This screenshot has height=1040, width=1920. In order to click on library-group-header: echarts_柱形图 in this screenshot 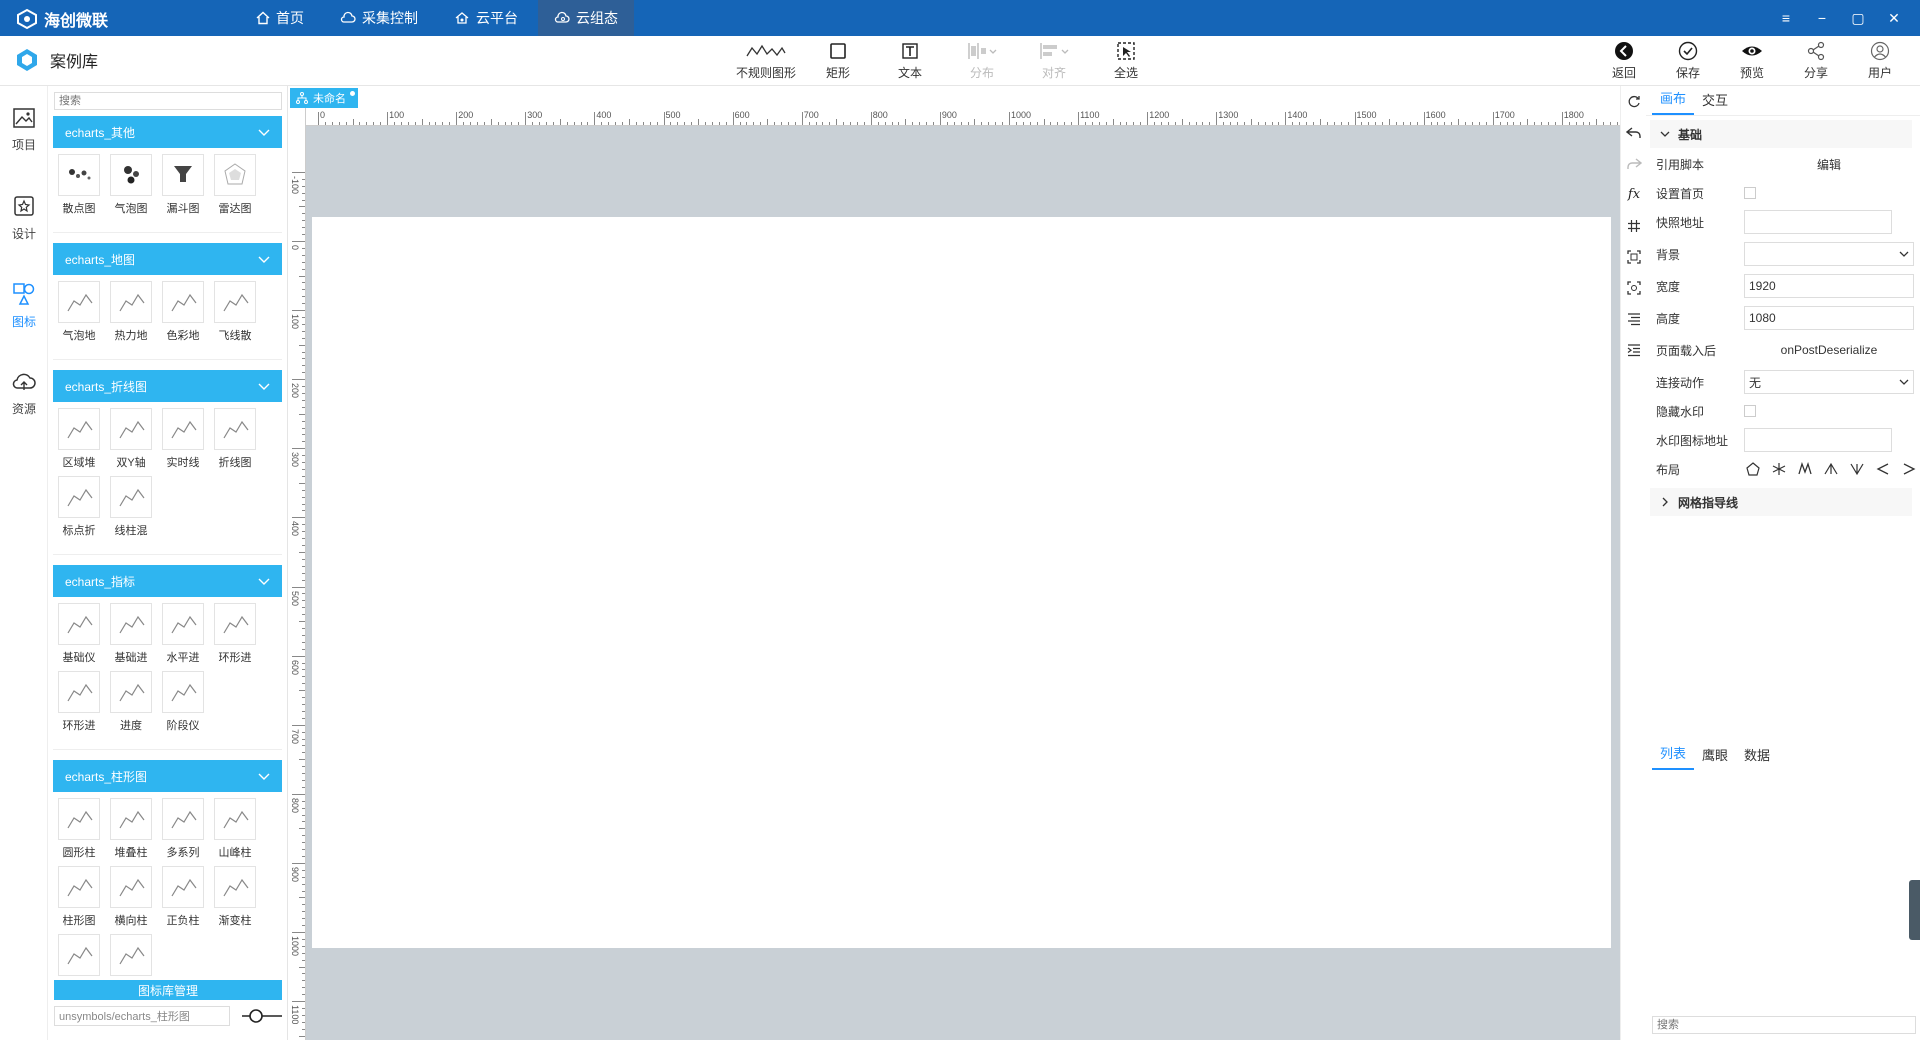, I will do `click(167, 776)`.